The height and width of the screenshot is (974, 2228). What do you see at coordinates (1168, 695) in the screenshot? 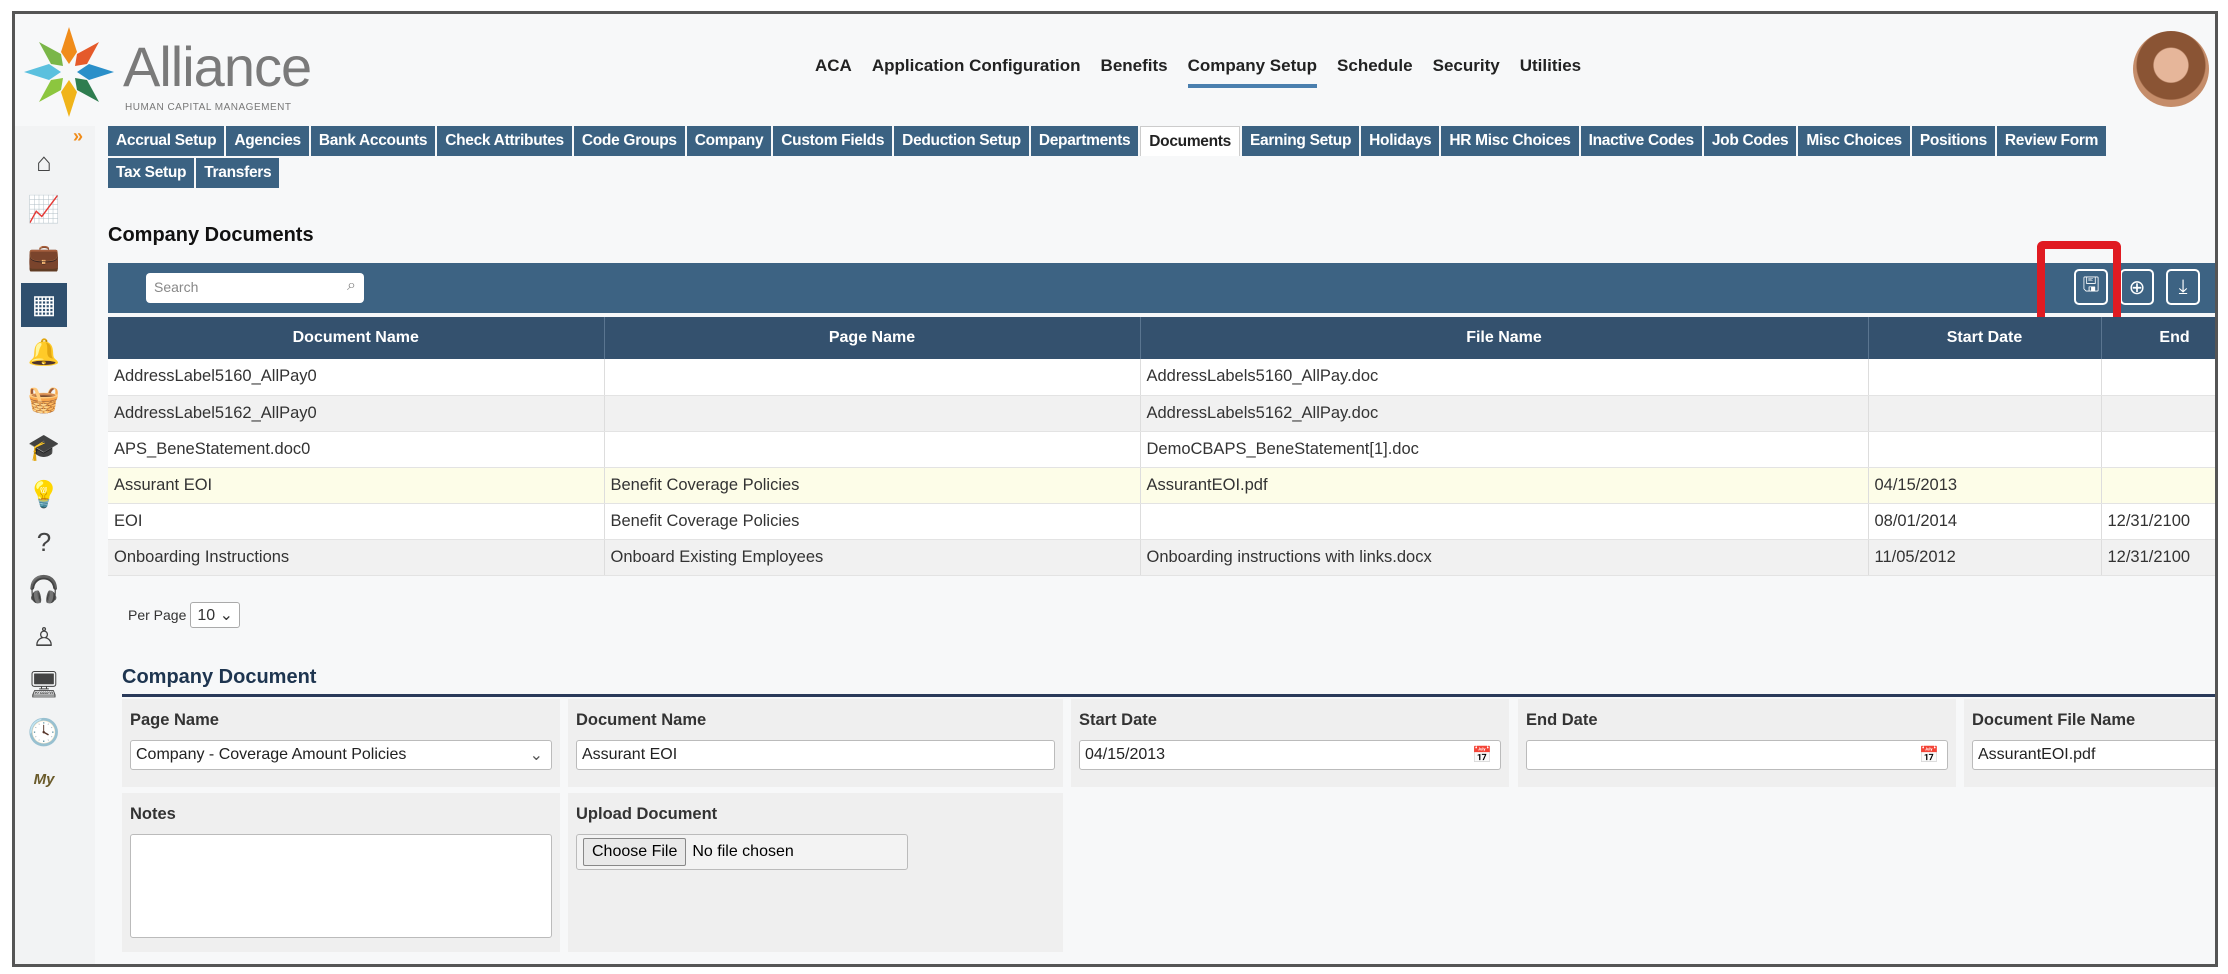
I see `divider` at bounding box center [1168, 695].